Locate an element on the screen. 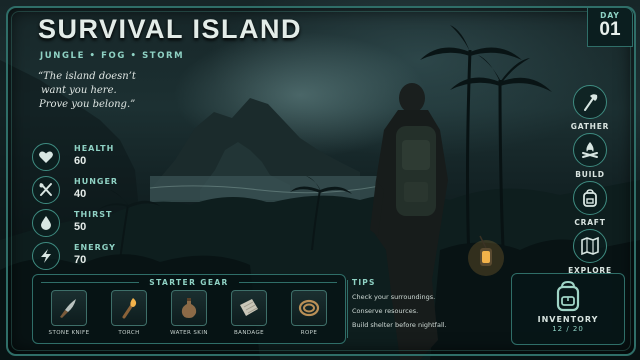  bandage-icon is located at coordinates (249, 308).